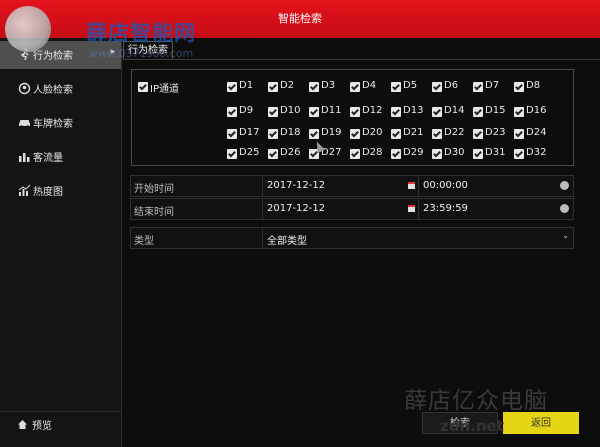  Describe the element at coordinates (495, 110) in the screenshot. I see `channel-label: D15` at that location.